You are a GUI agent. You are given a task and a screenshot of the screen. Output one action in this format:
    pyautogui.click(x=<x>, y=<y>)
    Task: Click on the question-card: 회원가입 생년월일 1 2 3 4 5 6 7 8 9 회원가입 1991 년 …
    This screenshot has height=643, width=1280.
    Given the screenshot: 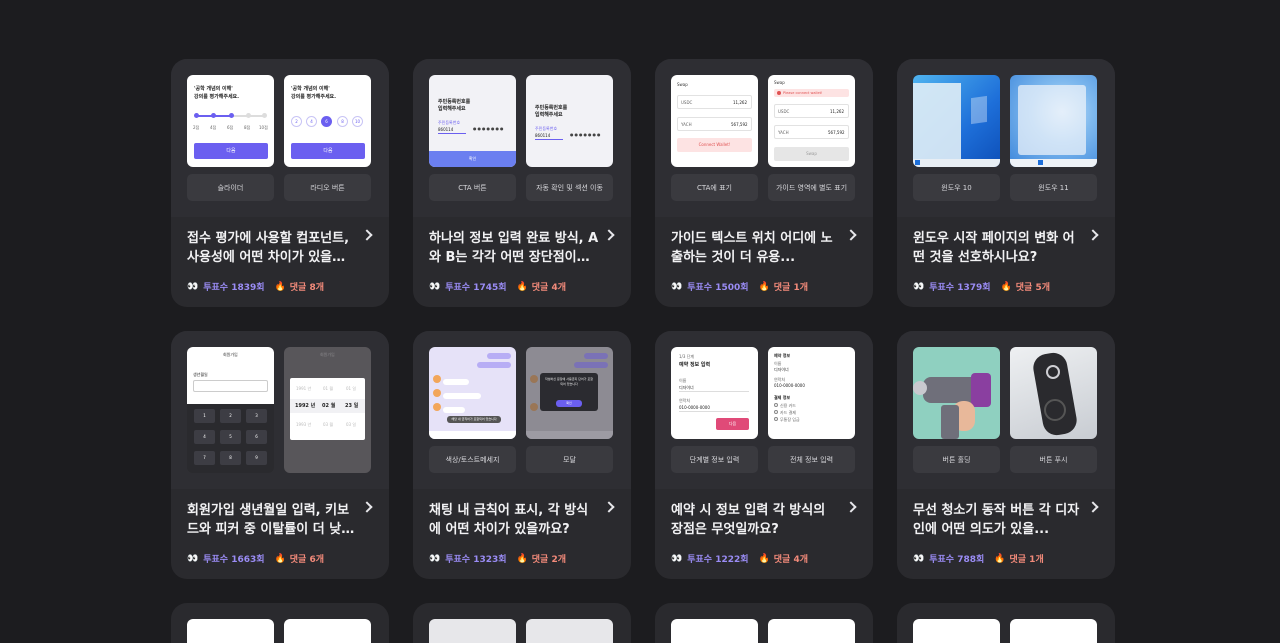 What is the action you would take?
    pyautogui.click(x=280, y=455)
    